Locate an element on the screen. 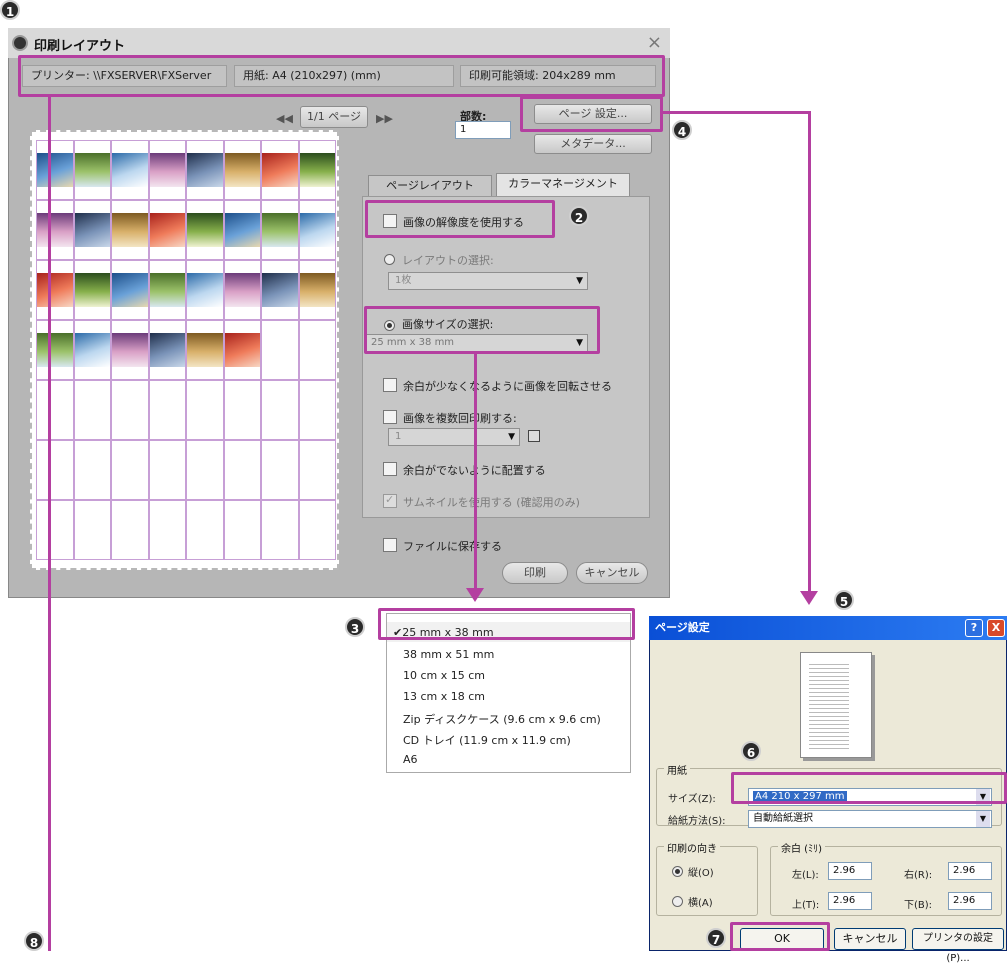  arrow-down-icon is located at coordinates (475, 595).